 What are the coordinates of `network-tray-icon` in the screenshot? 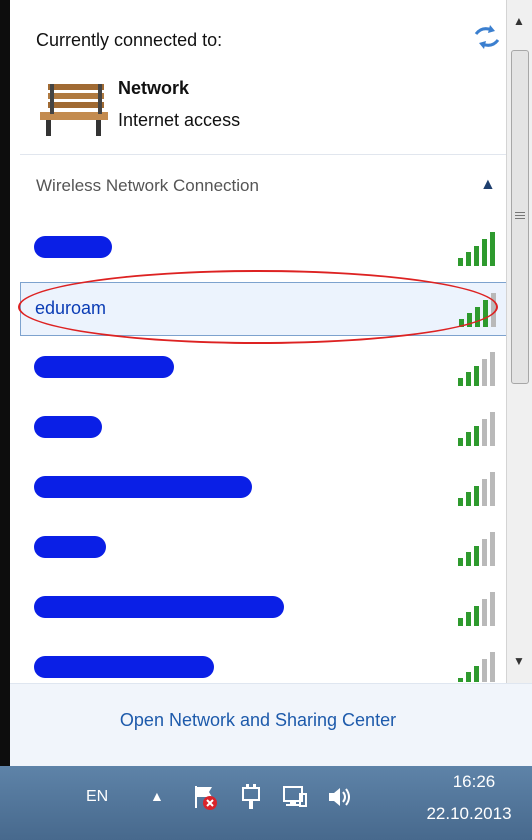 It's located at (295, 797).